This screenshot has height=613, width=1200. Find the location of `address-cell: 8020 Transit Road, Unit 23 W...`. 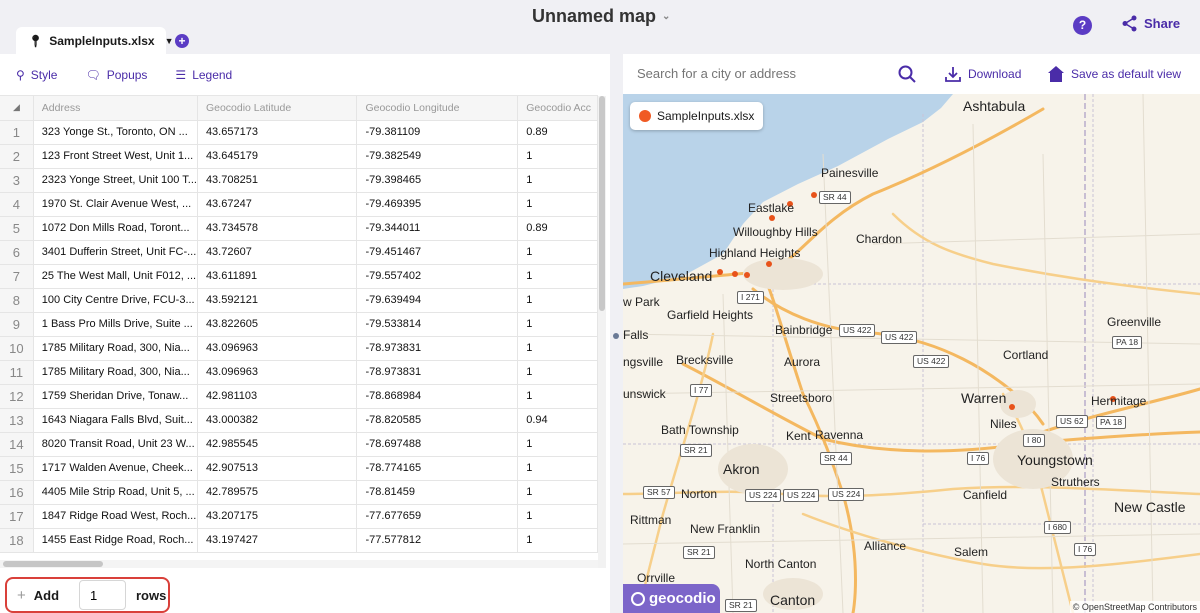

address-cell: 8020 Transit Road, Unit 23 W... is located at coordinates (115, 444).